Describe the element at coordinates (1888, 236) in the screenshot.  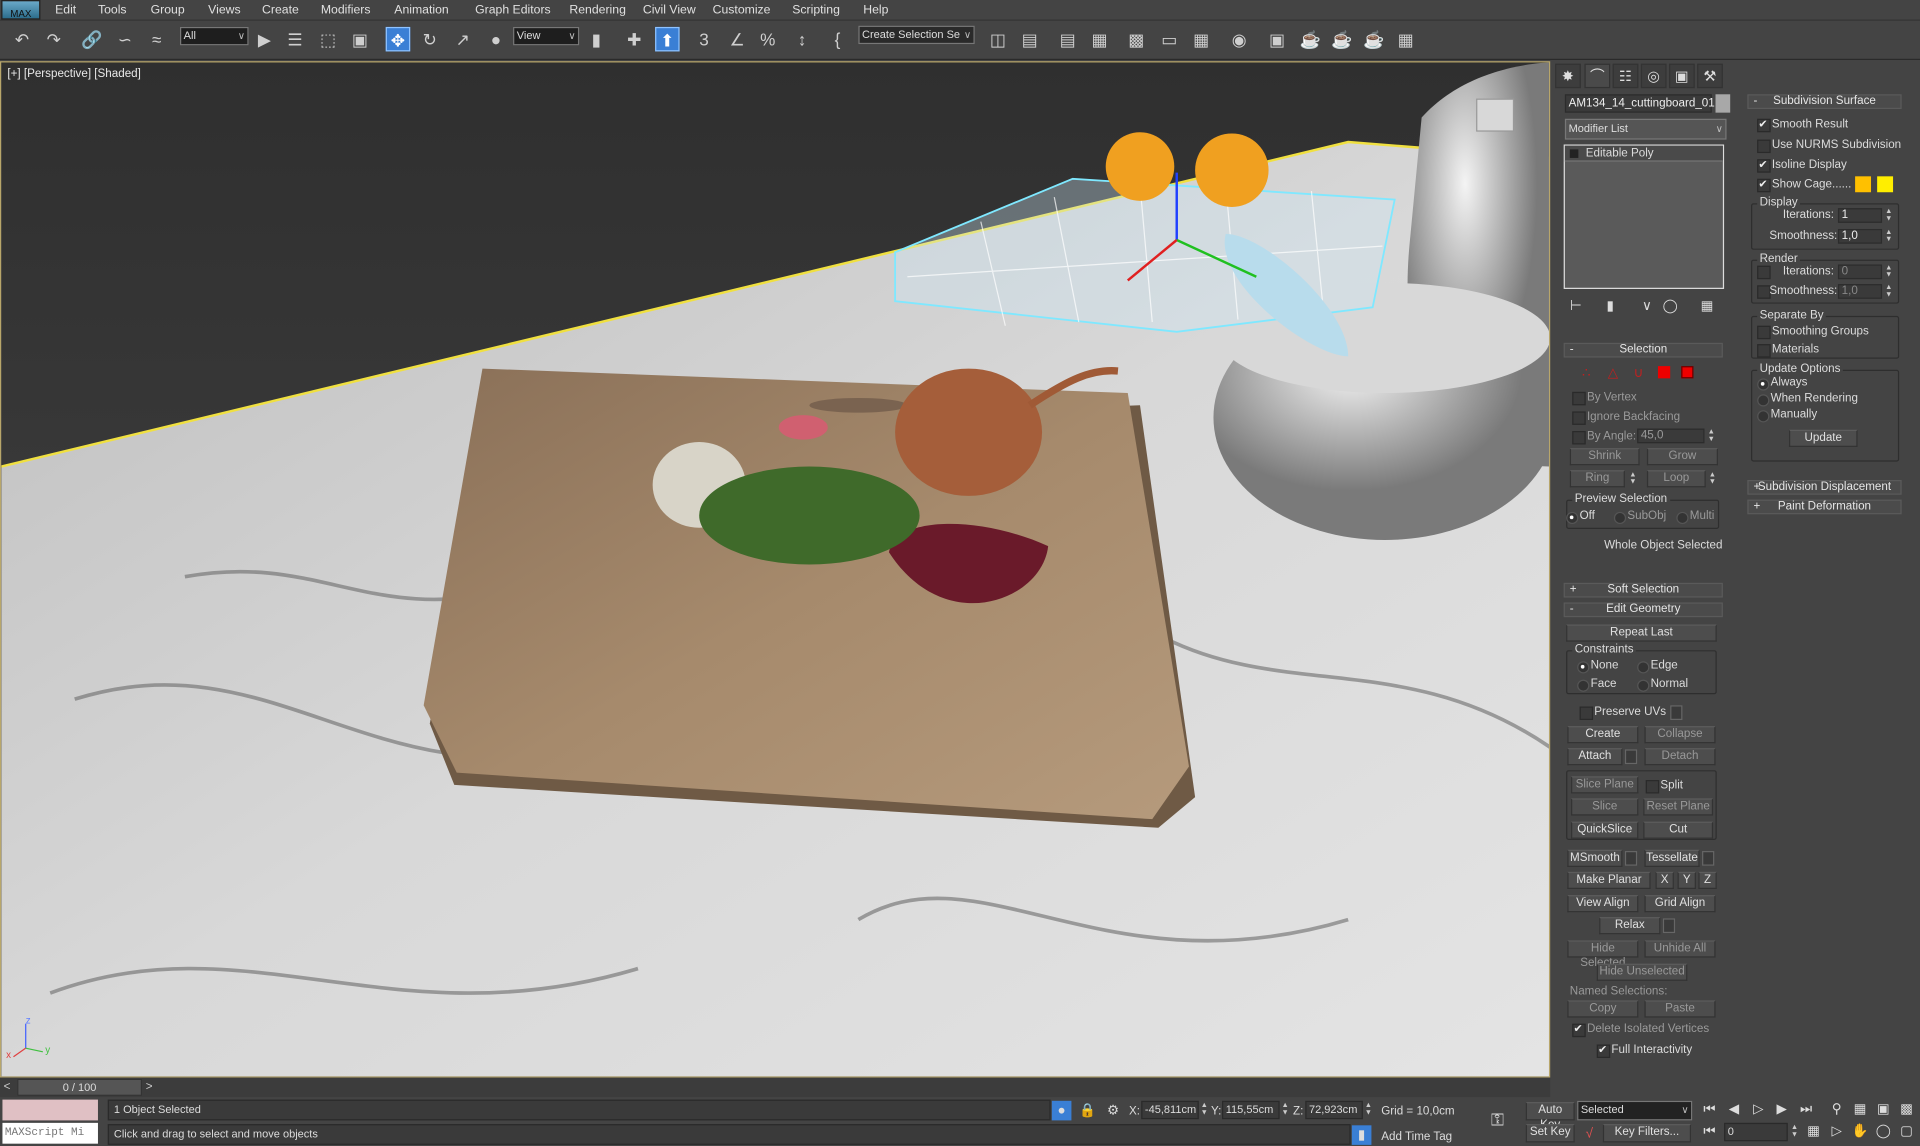
I see `display-smoothness-spinner: ▲ ▼` at that location.